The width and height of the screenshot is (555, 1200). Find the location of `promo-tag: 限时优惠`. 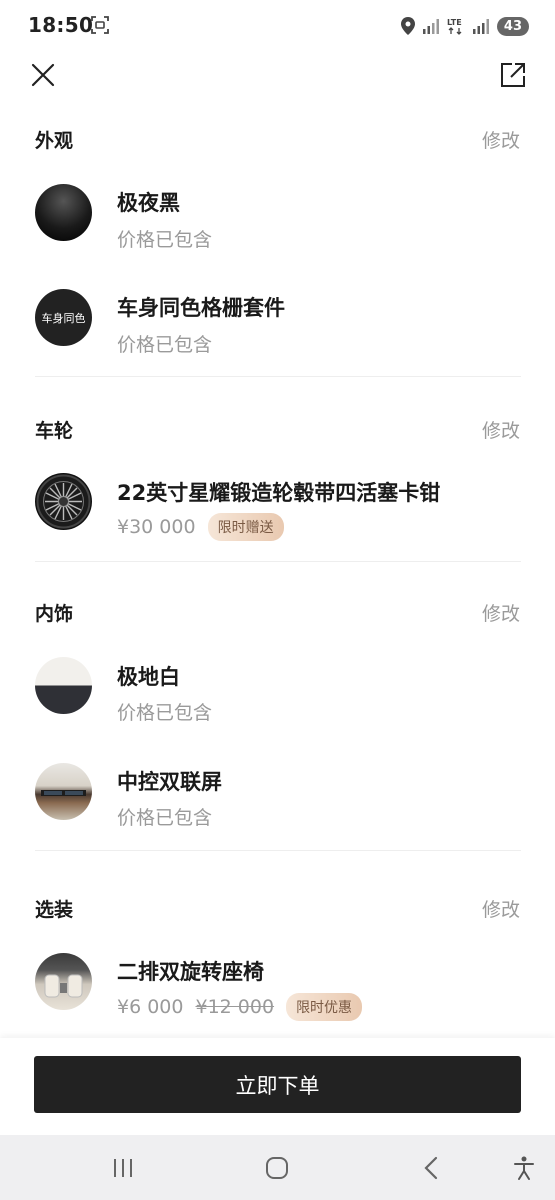

promo-tag: 限时优惠 is located at coordinates (324, 1007).